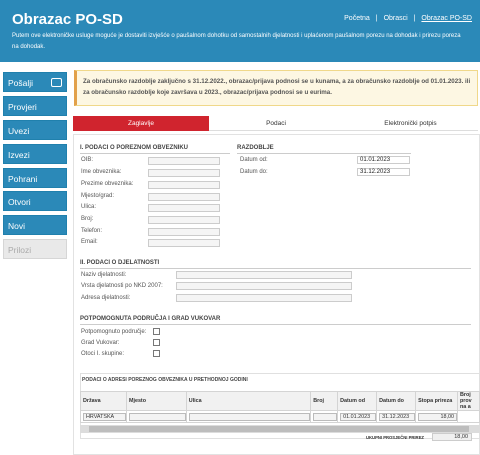 This screenshot has width=480, height=455. I want to click on label-date-from: Datum od:, so click(254, 160).